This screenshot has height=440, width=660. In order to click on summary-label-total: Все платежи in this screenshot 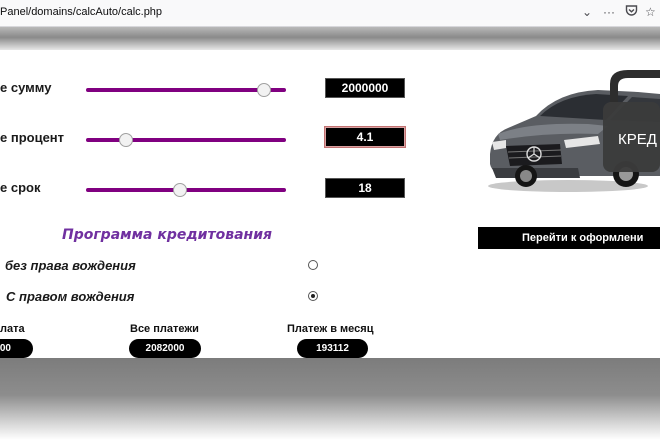, I will do `click(164, 329)`.